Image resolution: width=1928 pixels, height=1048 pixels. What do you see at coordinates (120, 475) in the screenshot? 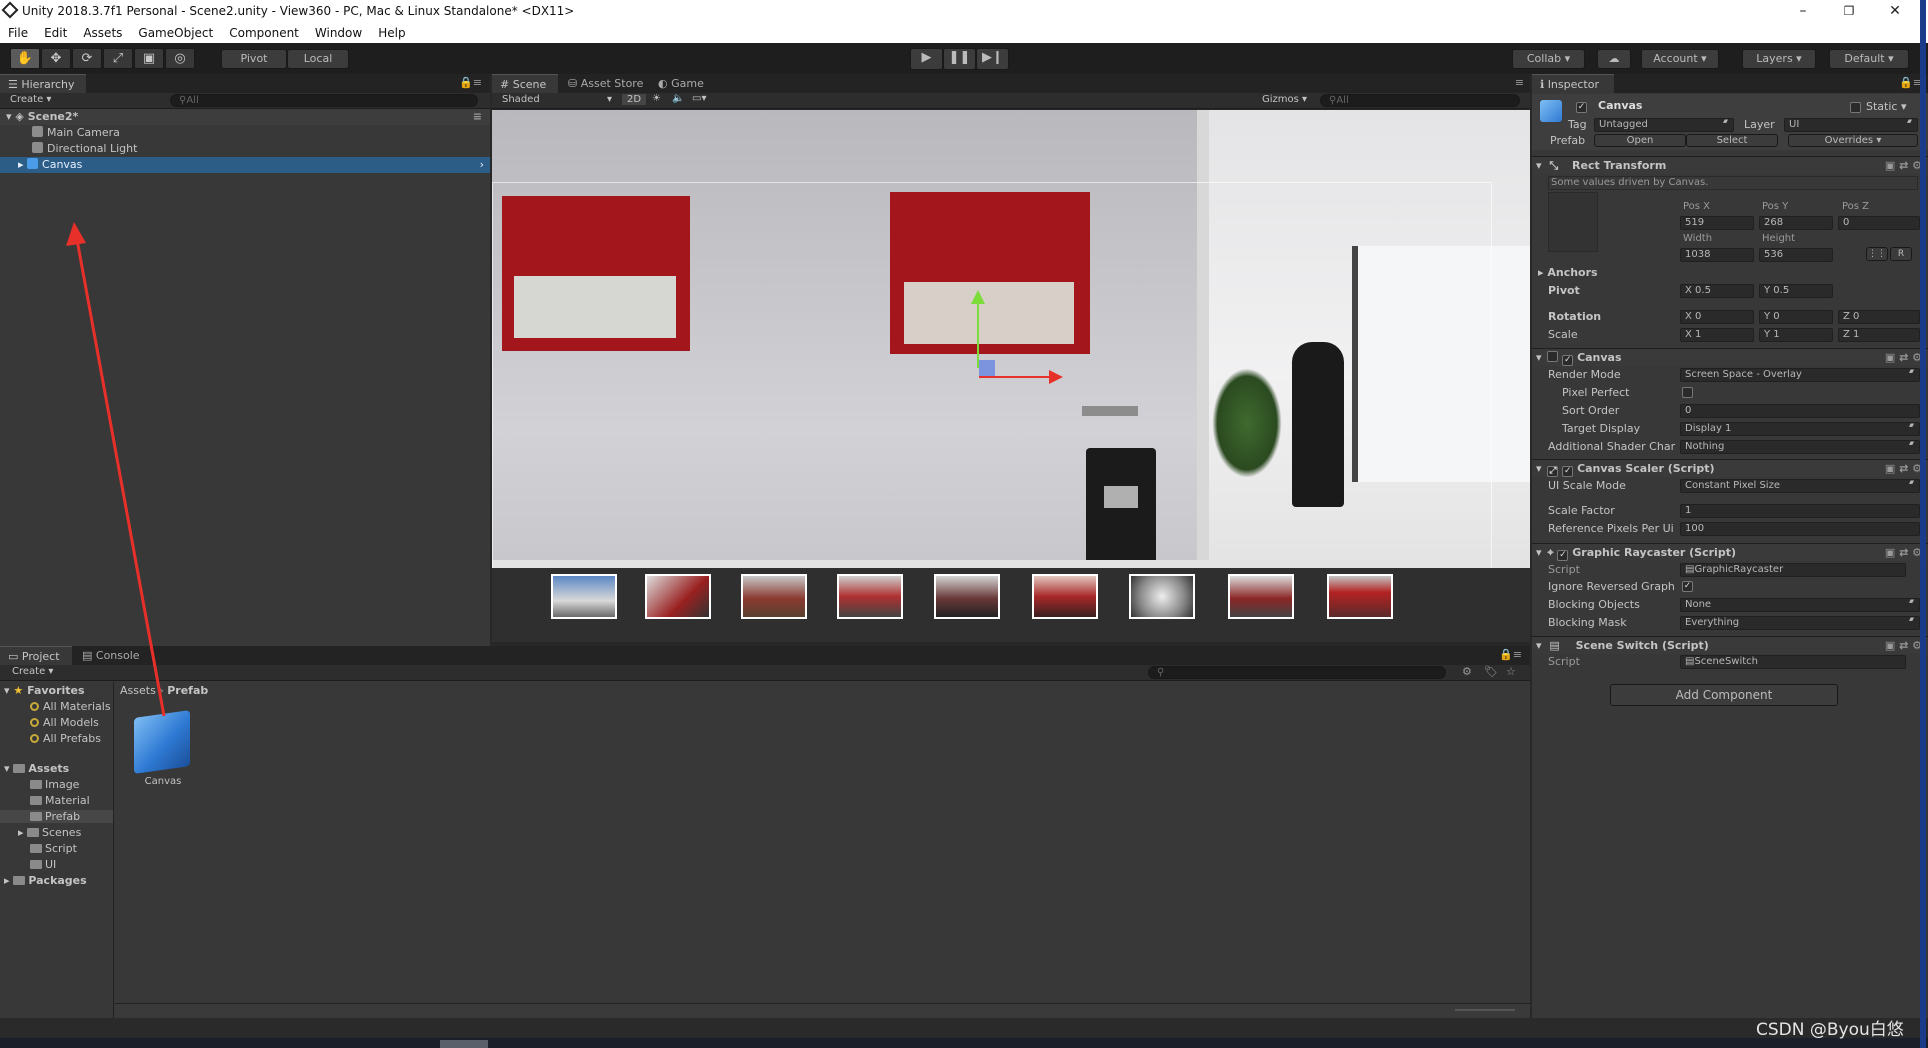
I see `annotation-arrow-line` at bounding box center [120, 475].